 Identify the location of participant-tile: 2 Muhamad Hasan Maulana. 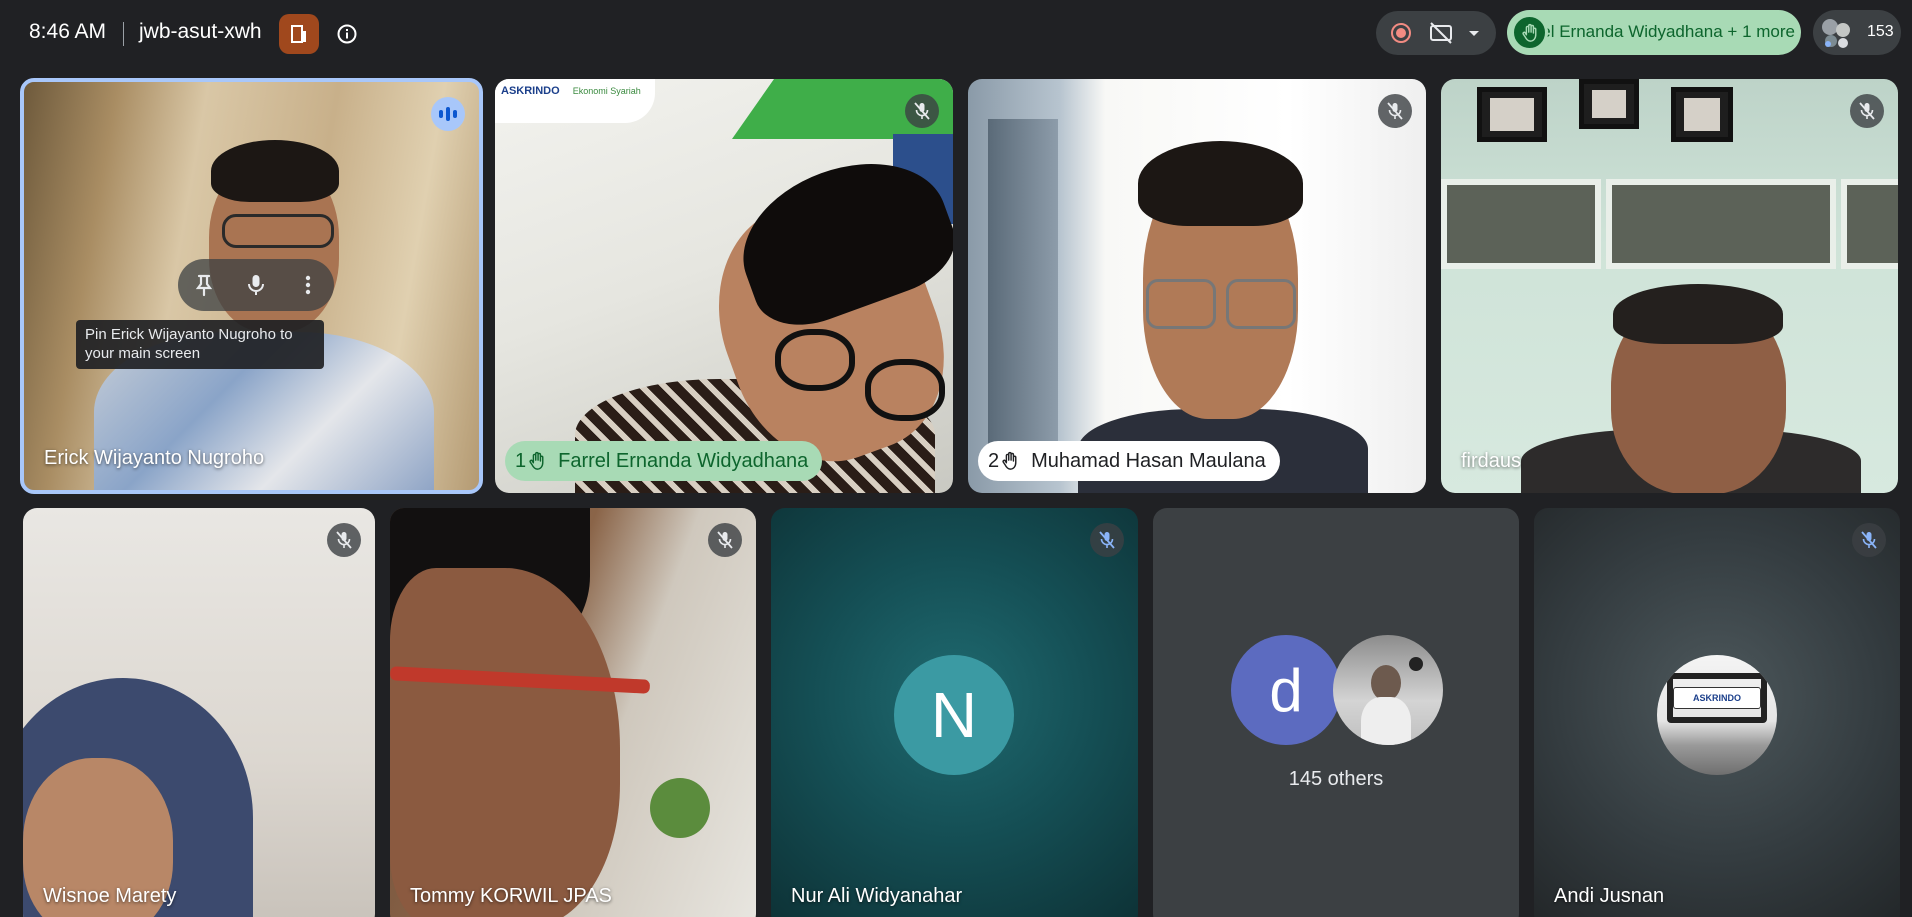
(1197, 286).